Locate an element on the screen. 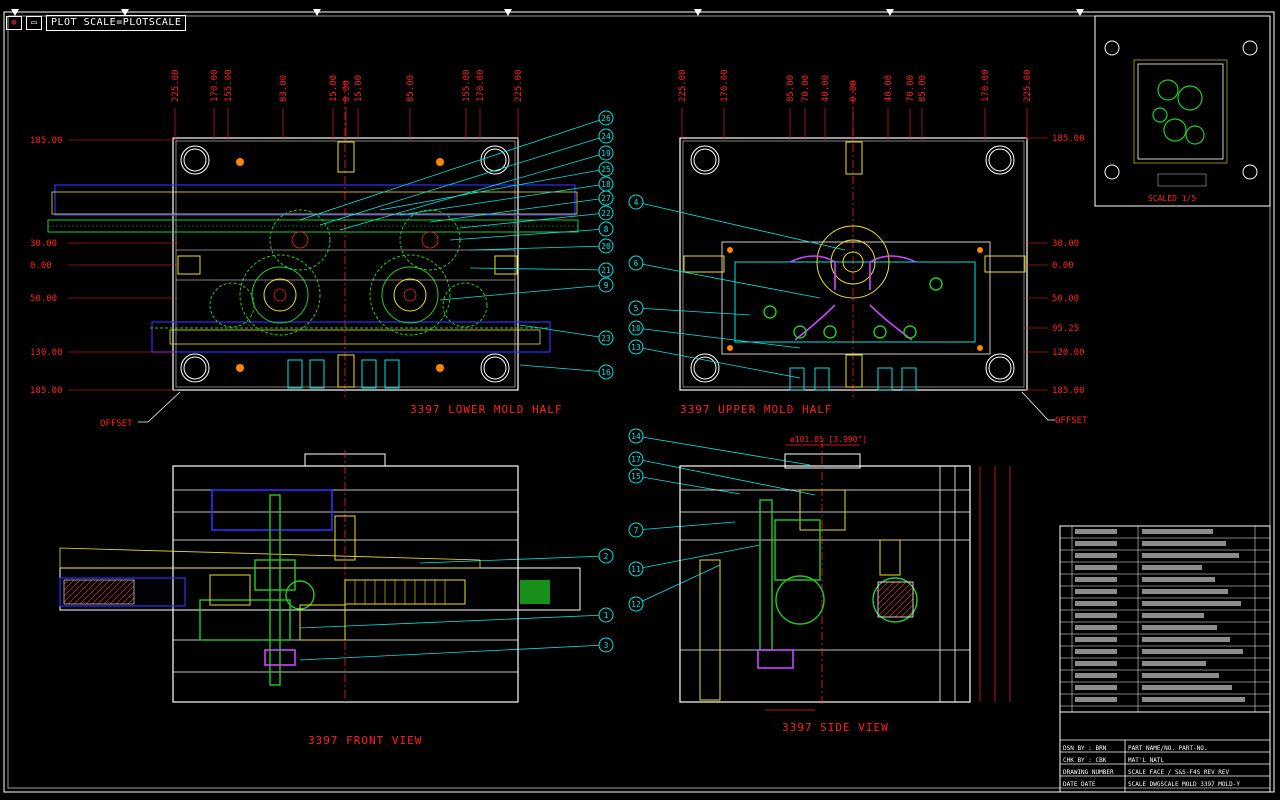  title-row-1-left: DSN BY : BRN is located at coordinates (1085, 748).